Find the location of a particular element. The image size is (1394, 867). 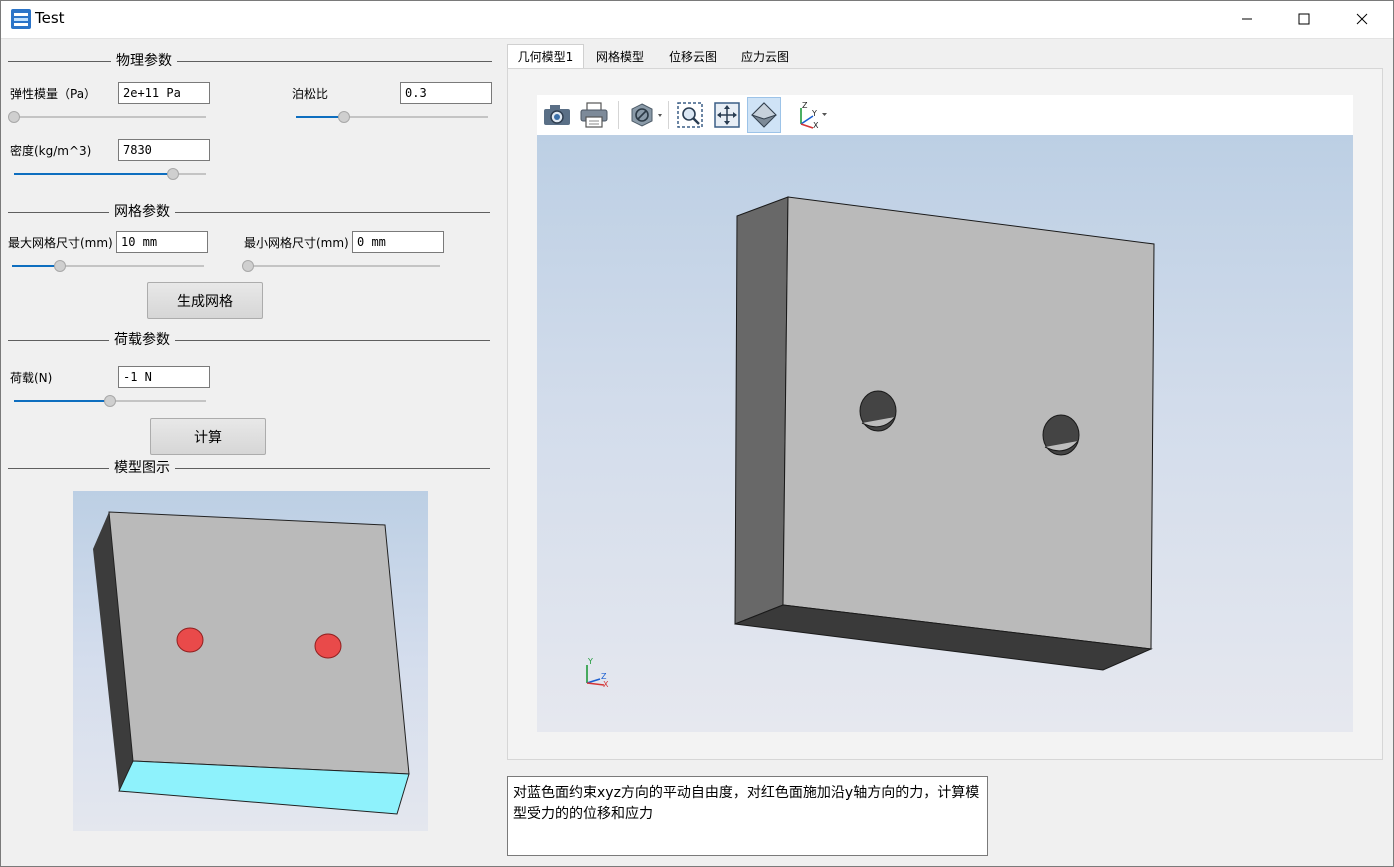

camera-icon is located at coordinates (557, 115).